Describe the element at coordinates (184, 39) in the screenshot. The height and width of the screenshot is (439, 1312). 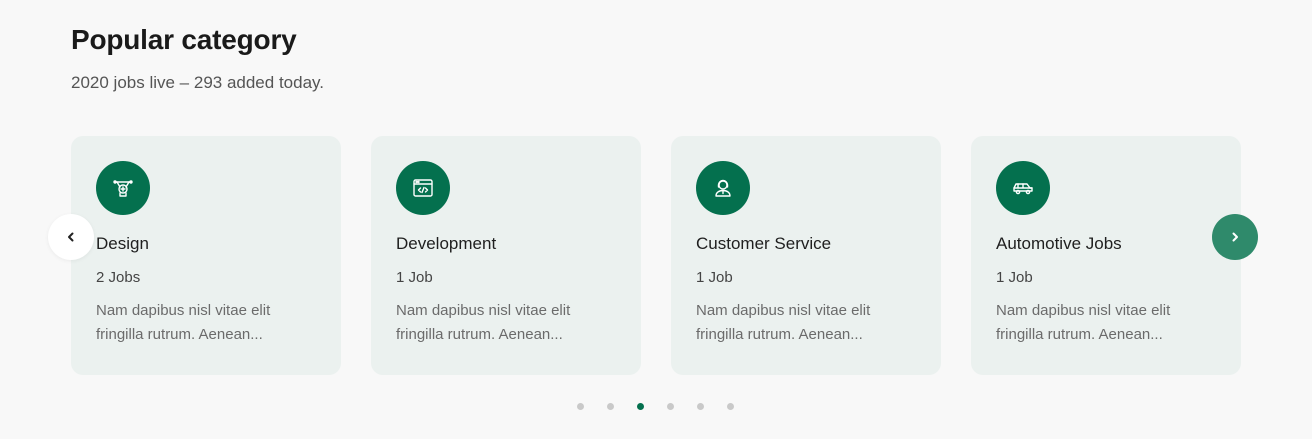
I see `section-title: Popular category` at that location.